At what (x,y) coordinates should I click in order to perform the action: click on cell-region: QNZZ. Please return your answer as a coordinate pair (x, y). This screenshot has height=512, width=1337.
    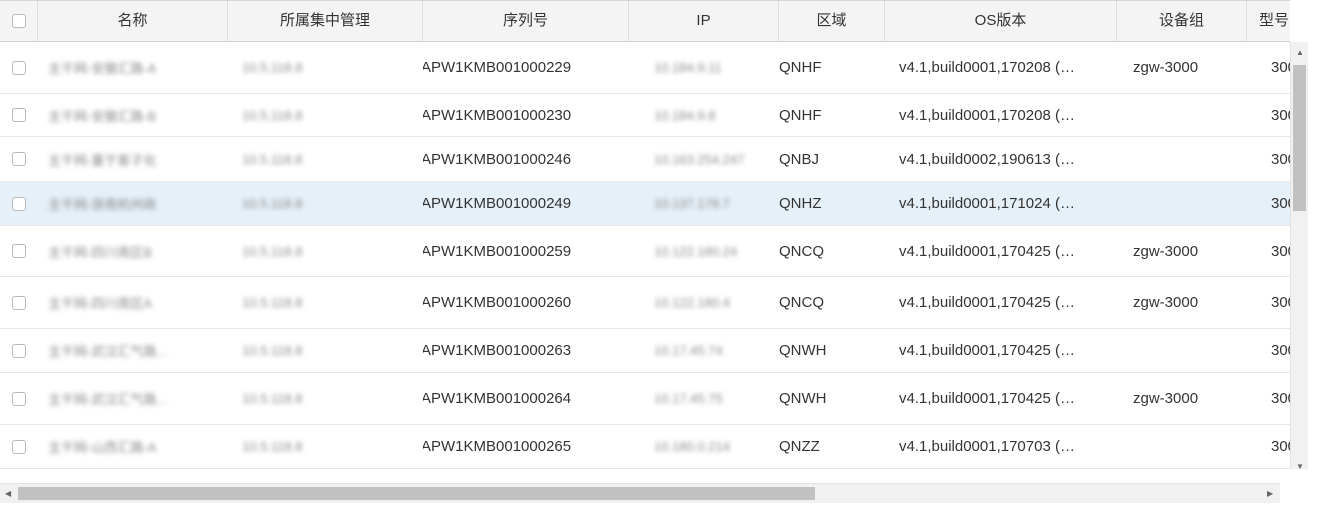
    Looking at the image, I should click on (832, 446).